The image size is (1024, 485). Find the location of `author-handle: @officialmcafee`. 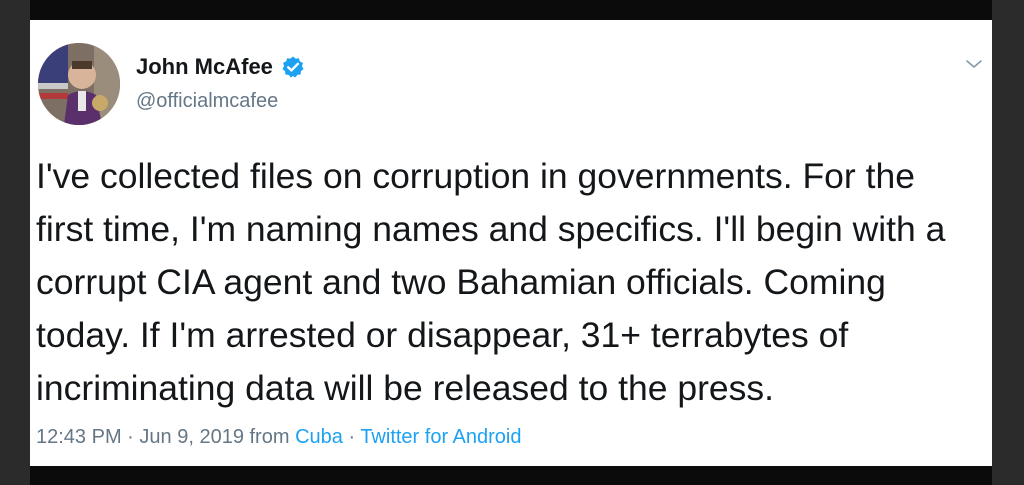

author-handle: @officialmcafee is located at coordinates (207, 101).